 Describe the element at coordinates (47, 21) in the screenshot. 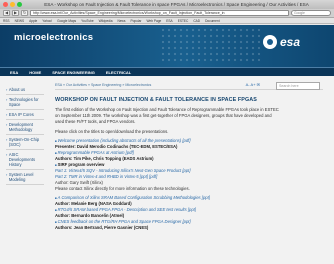

I see `bookmark-item: Yahoo!` at that location.